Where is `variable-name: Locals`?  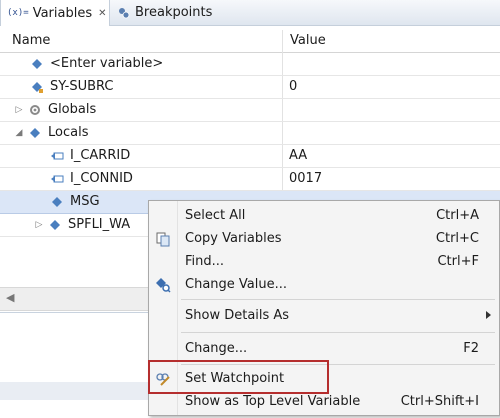 variable-name: Locals is located at coordinates (68, 132).